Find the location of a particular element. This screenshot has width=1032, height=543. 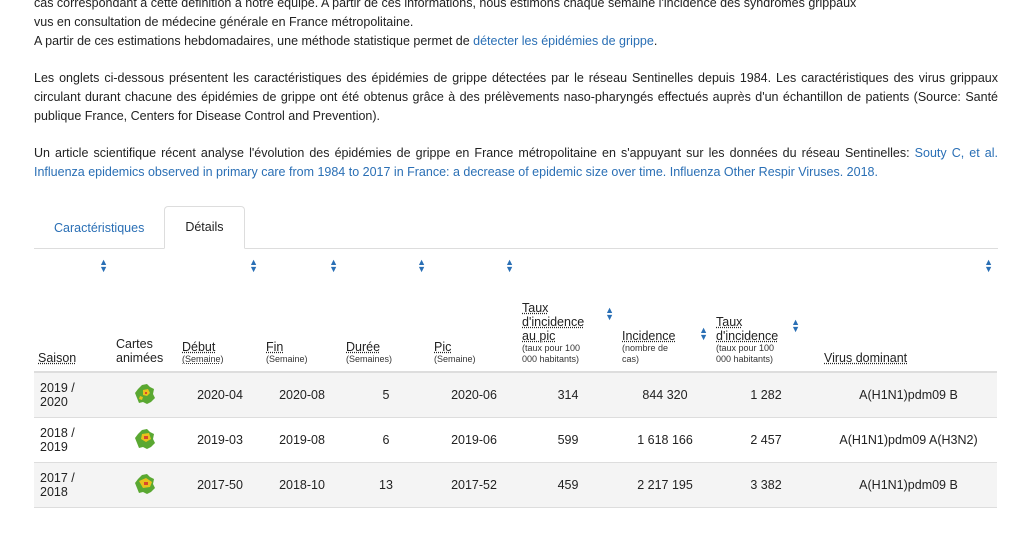

cell-fin: 2019-08 is located at coordinates (302, 440).